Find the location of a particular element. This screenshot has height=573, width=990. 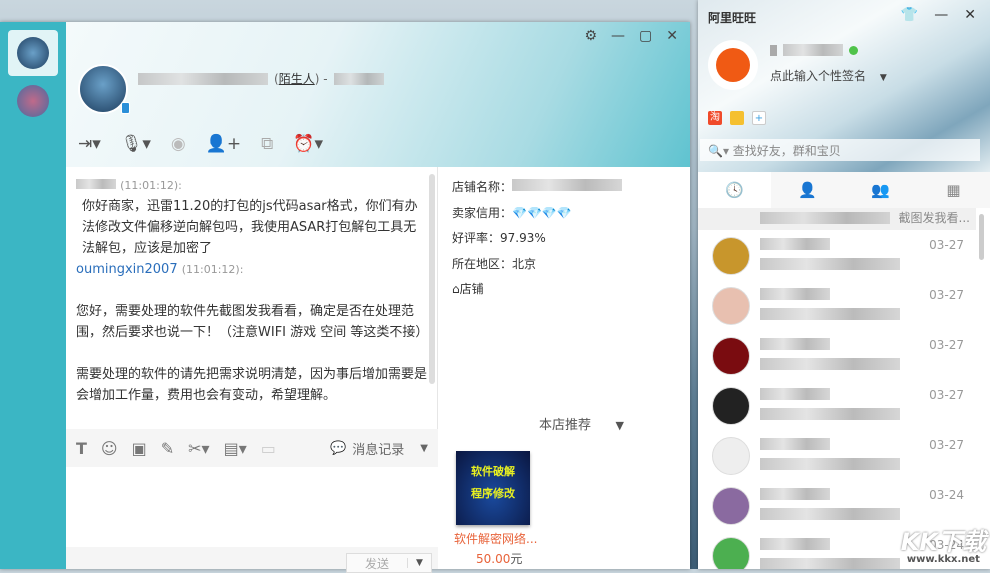

product-image: 软件破解 程序修改 is located at coordinates (493, 488).